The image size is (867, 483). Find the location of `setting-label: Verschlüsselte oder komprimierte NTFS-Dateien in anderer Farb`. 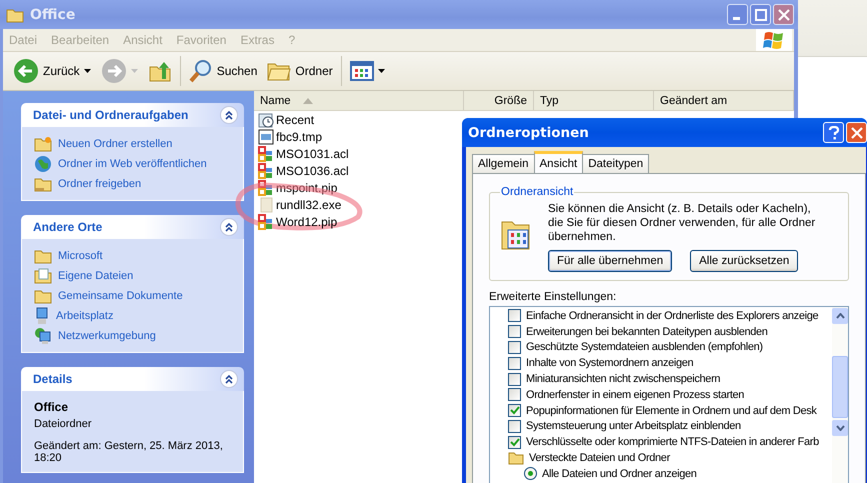

setting-label: Verschlüsselte oder komprimierte NTFS-Dateien in anderer Farb is located at coordinates (672, 442).